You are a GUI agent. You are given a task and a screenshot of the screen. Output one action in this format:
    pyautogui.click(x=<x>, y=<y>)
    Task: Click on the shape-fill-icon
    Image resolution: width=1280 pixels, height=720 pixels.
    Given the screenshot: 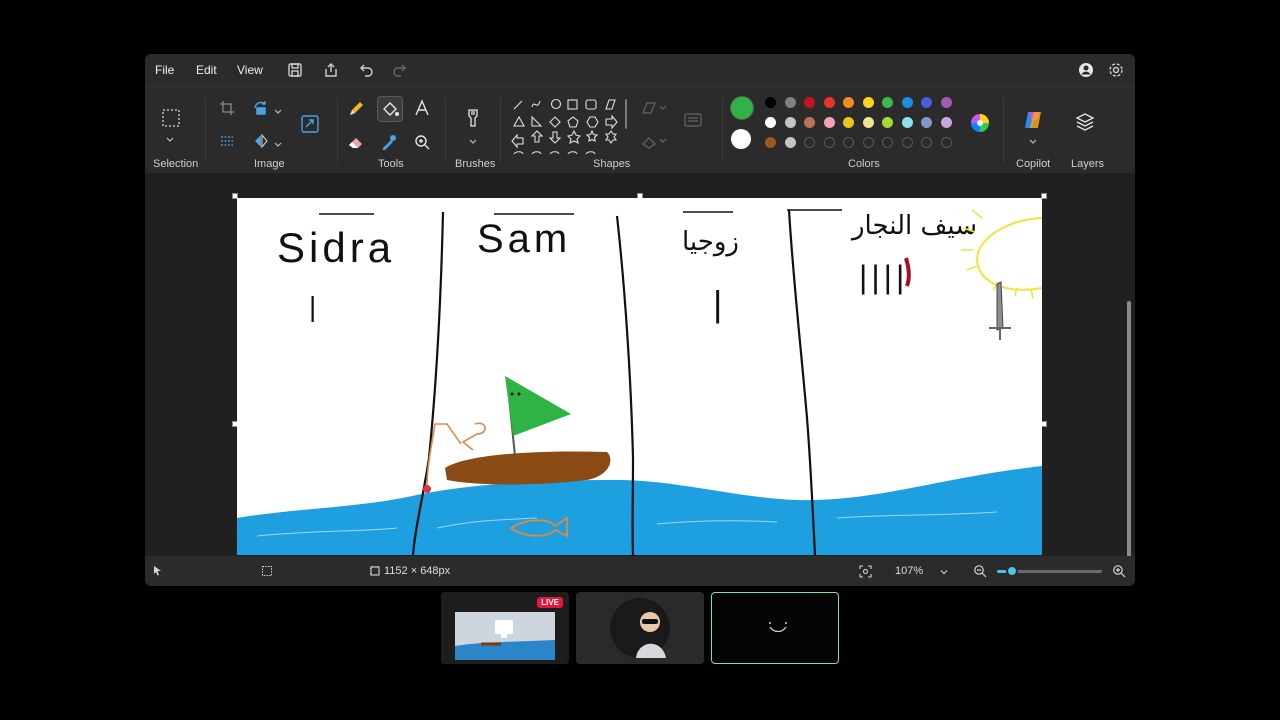 What is the action you would take?
    pyautogui.click(x=654, y=141)
    